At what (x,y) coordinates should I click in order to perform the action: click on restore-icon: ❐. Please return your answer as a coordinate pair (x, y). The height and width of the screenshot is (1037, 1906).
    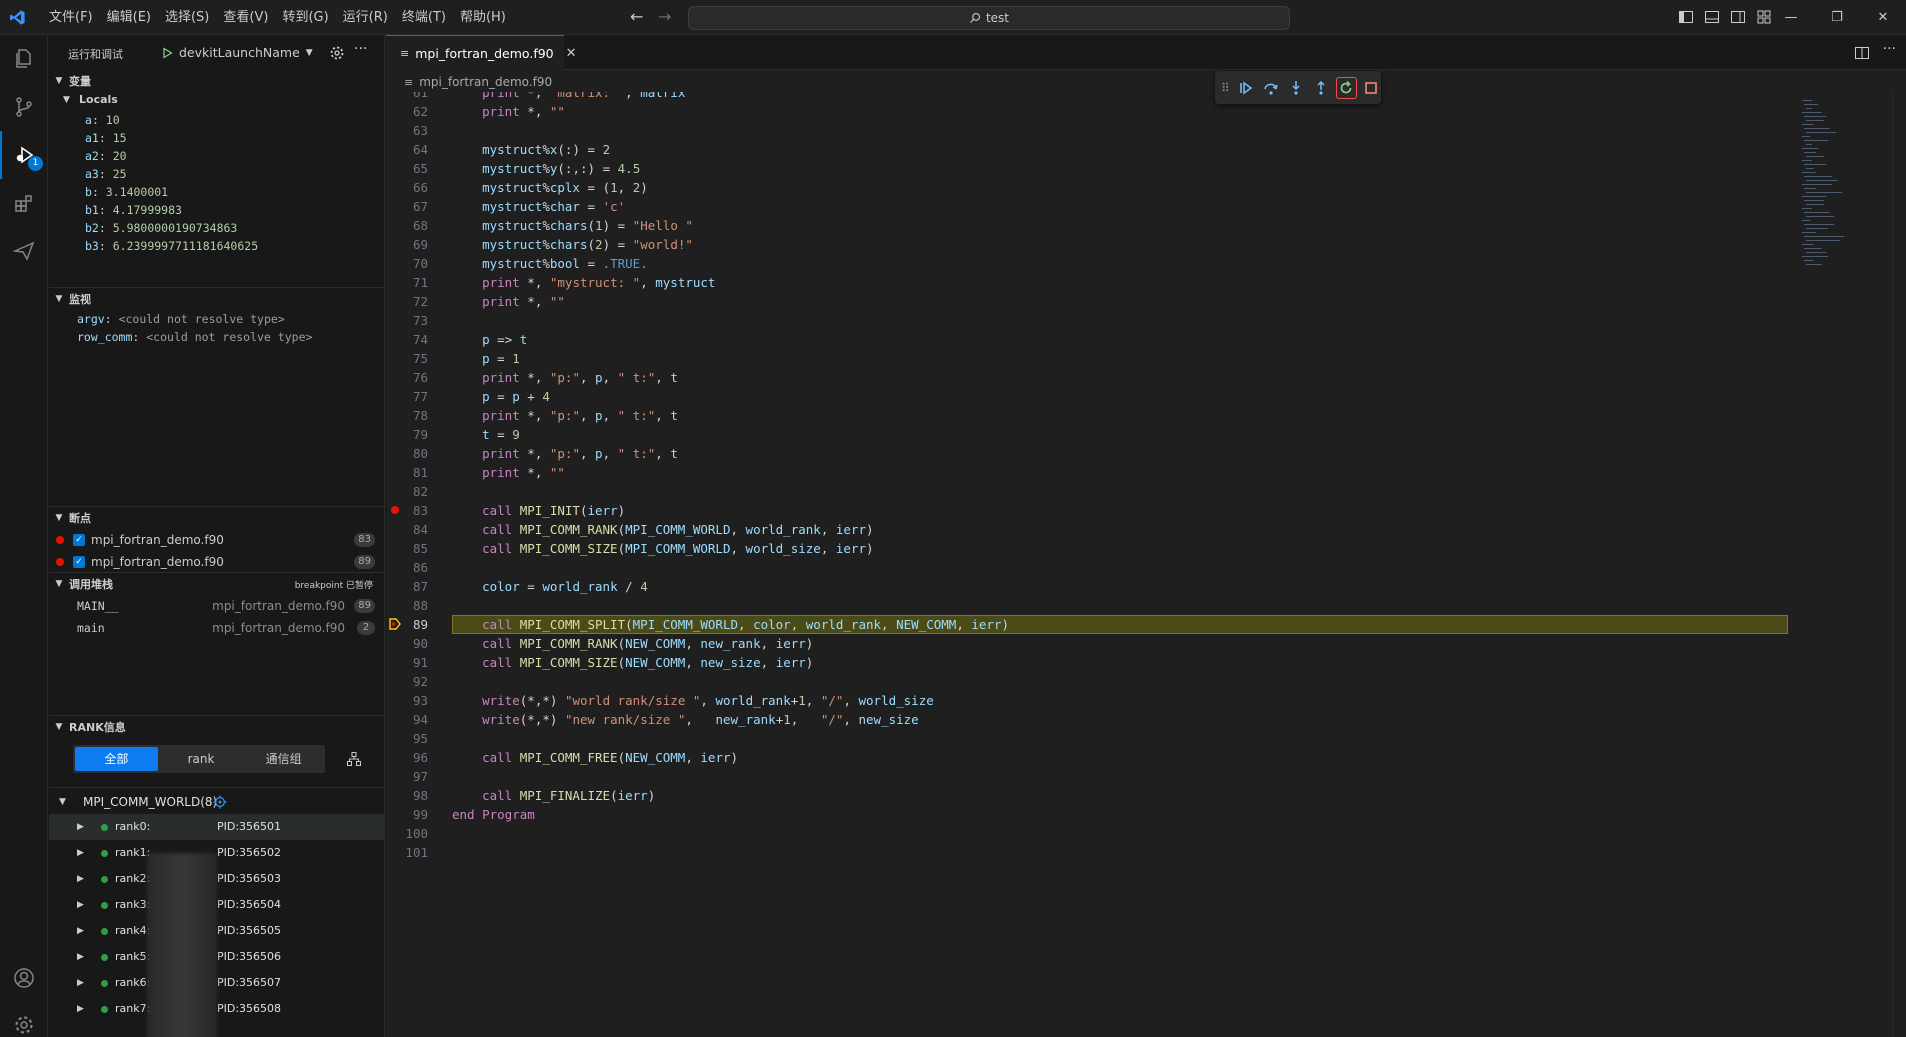
    Looking at the image, I should click on (1837, 17).